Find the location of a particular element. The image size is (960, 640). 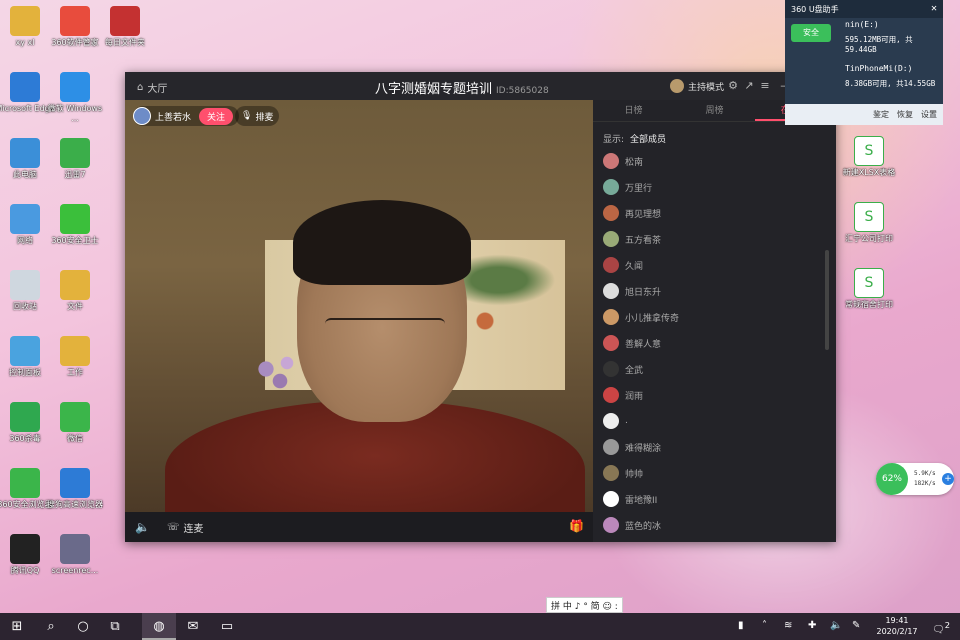

host-mode-button: 主持模式 is located at coordinates (697, 86).